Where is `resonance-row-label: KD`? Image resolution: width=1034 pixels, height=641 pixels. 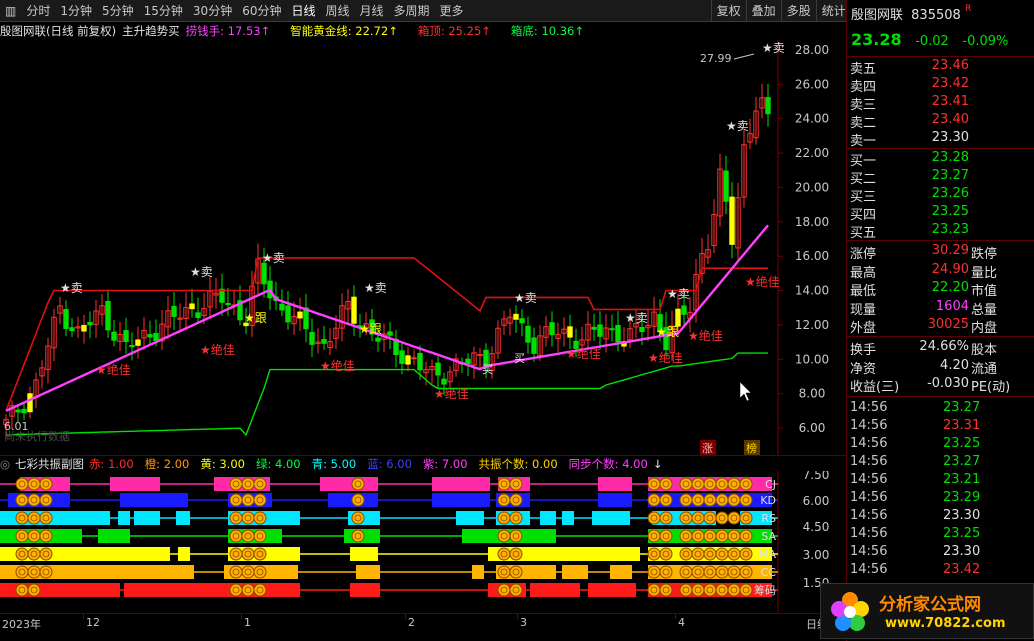
resonance-row-label: KD is located at coordinates (768, 500).